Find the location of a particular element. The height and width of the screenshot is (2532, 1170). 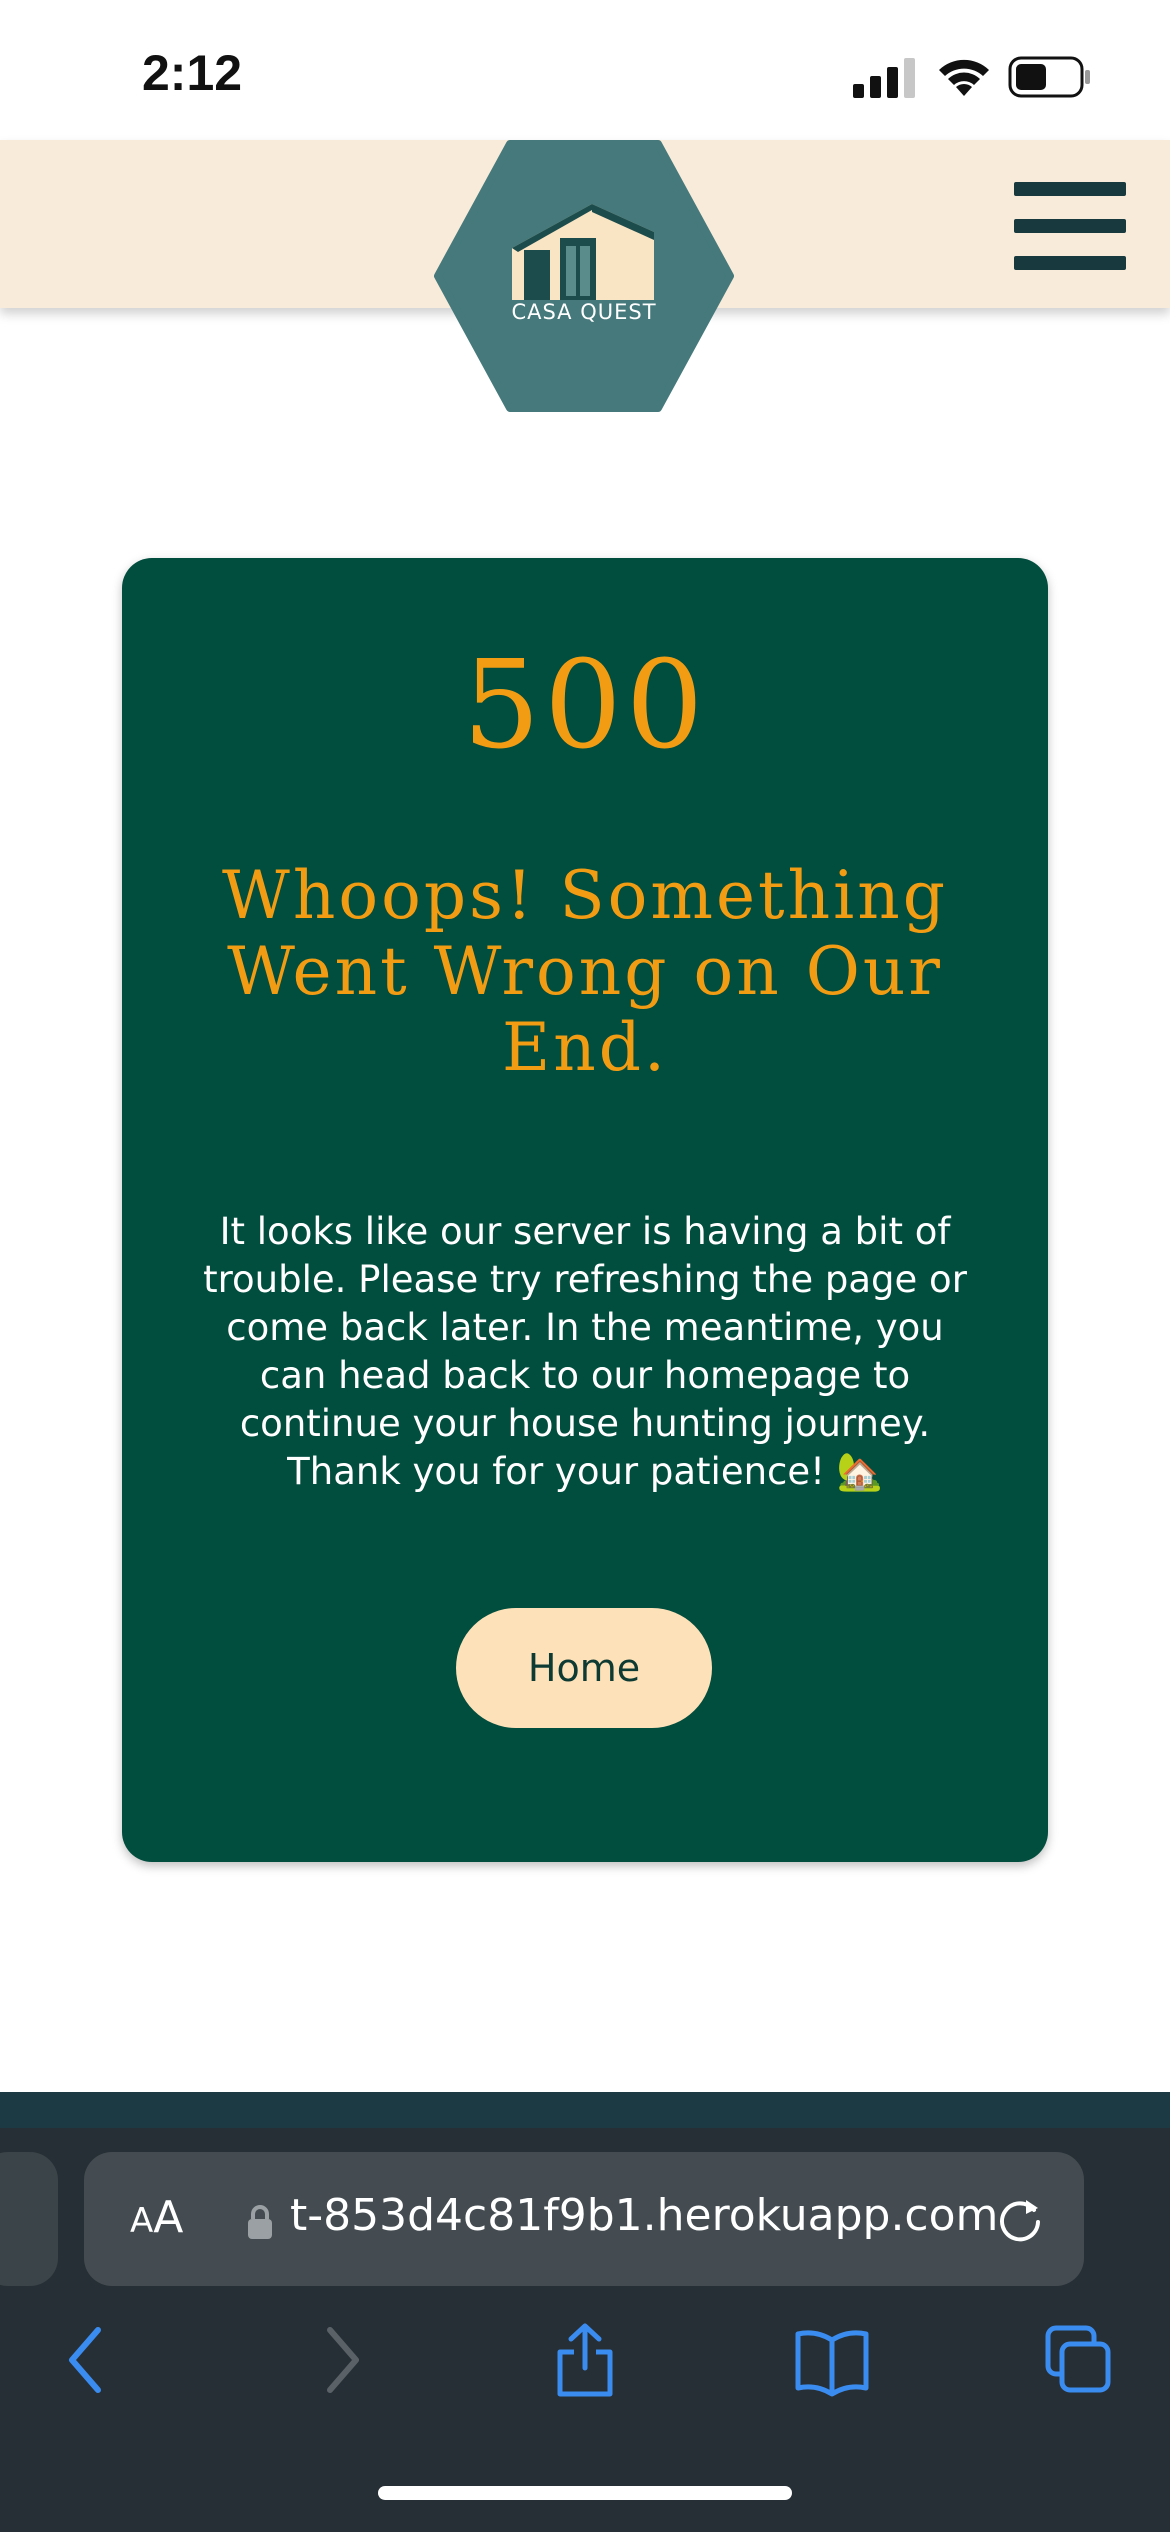

wifi-icon is located at coordinates (964, 77).